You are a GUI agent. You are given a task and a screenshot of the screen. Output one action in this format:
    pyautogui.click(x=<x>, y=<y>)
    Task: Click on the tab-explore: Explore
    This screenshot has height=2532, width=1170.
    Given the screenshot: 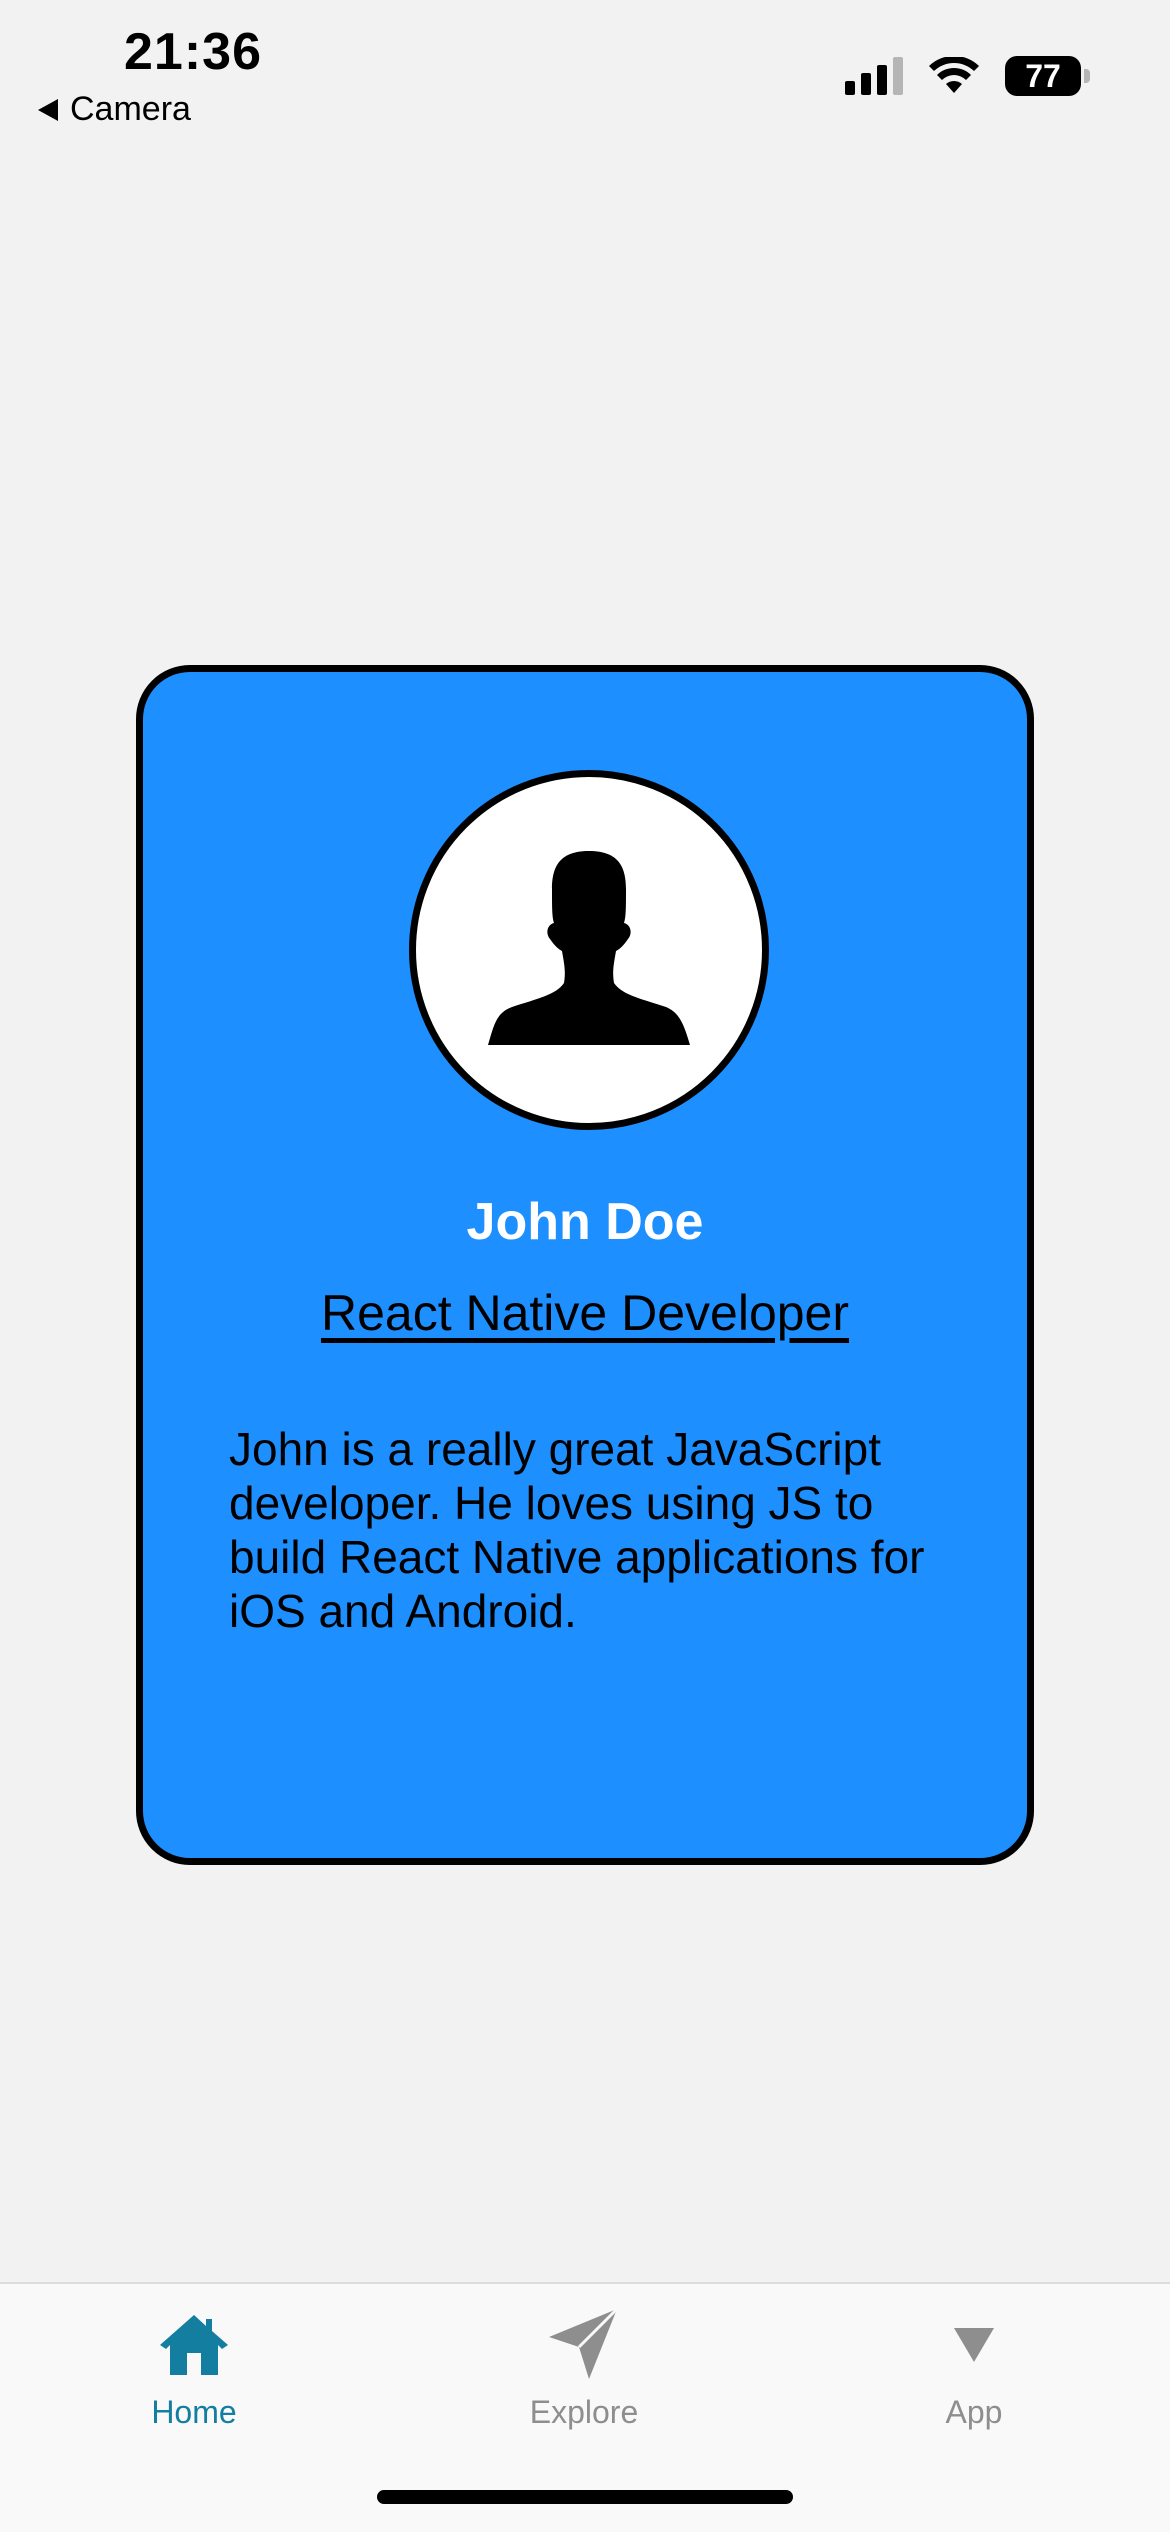 What is the action you would take?
    pyautogui.click(x=584, y=2367)
    